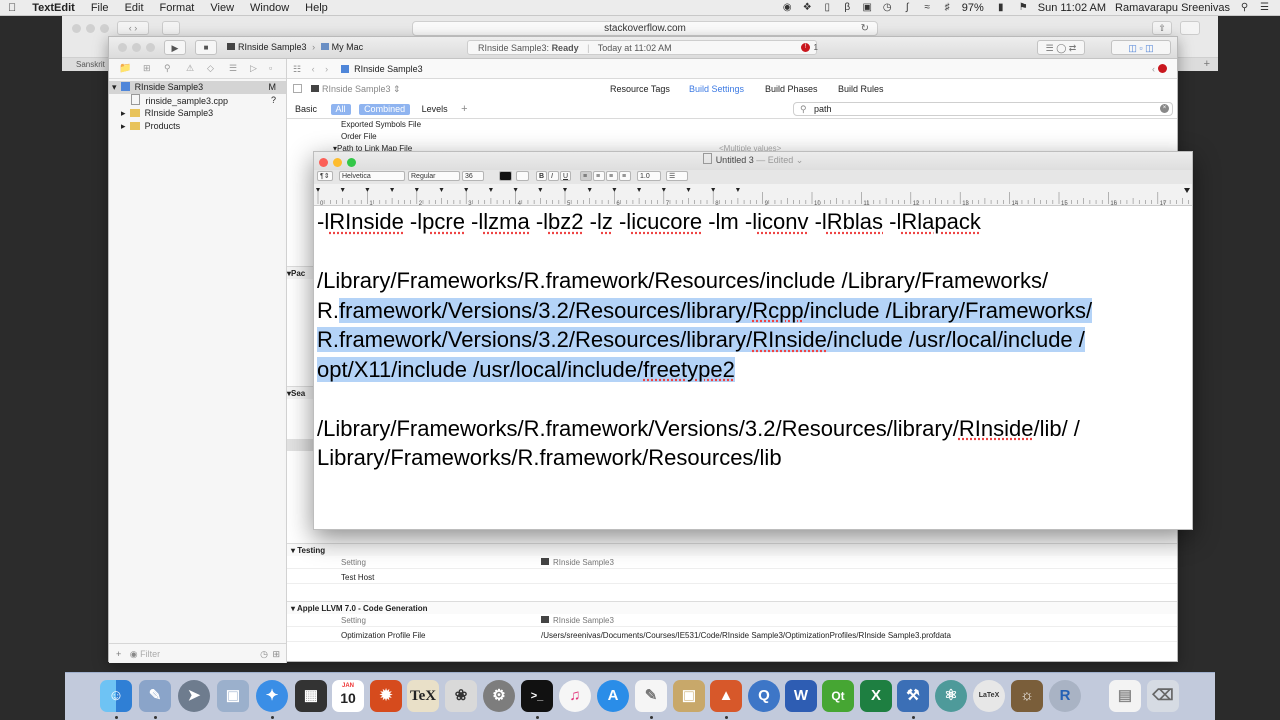  What do you see at coordinates (1172, 8) in the screenshot?
I see `menu-user: Ramavarapu Sreenivas` at bounding box center [1172, 8].